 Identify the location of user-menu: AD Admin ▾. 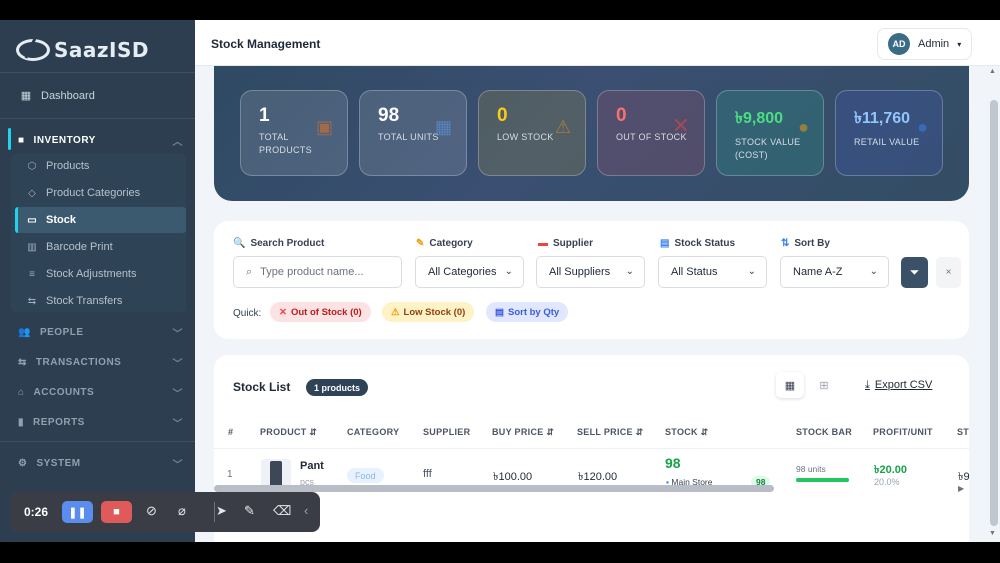
(924, 44).